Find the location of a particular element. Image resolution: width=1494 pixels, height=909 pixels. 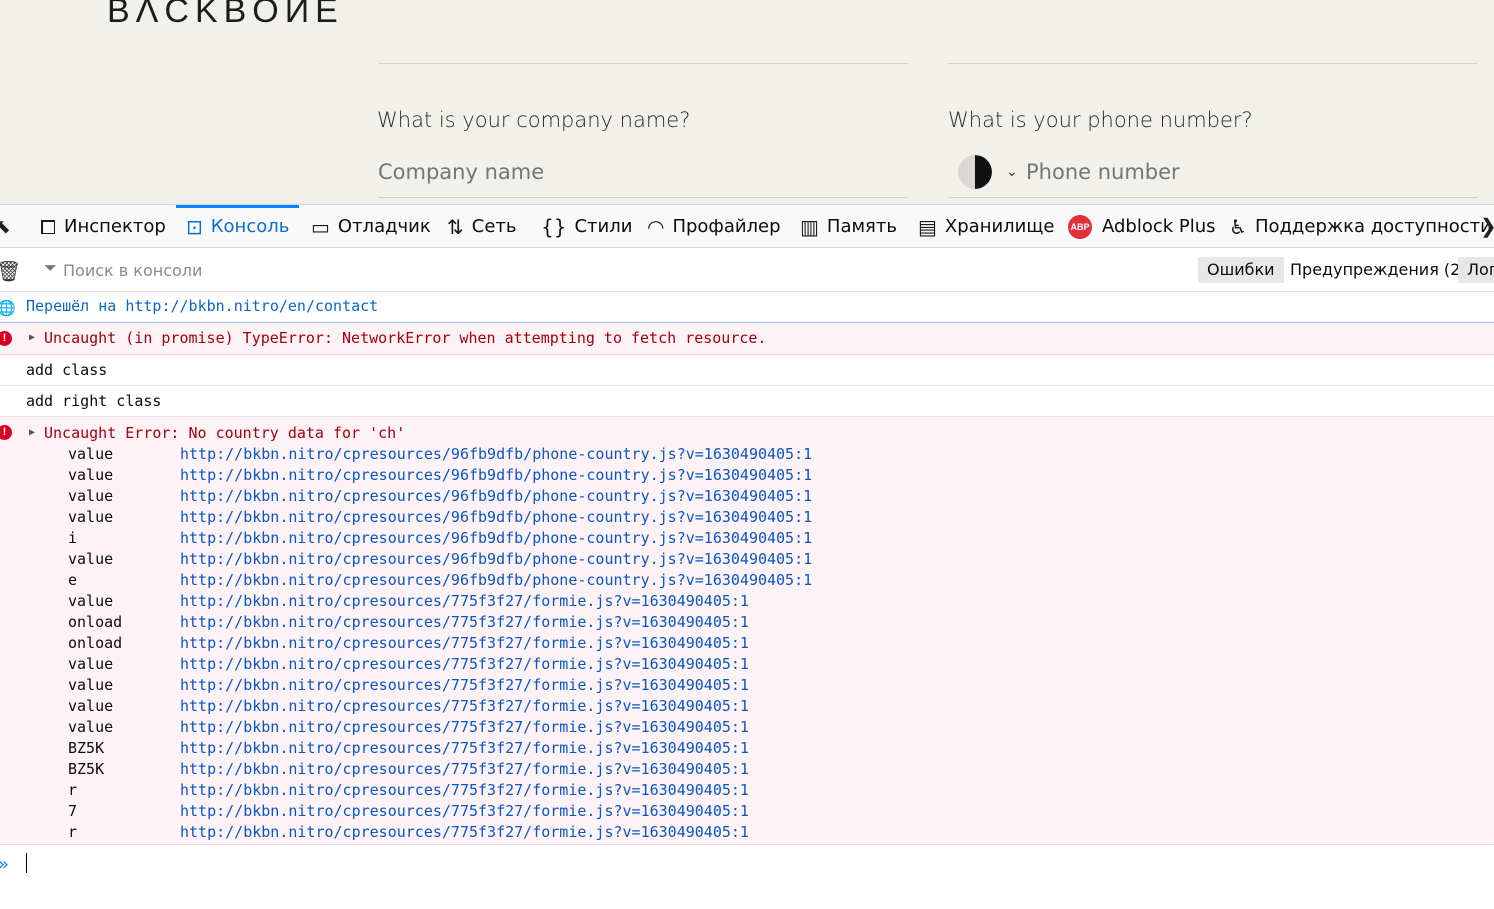

tab-debugger: ▭ Отладчик is located at coordinates (371, 226).